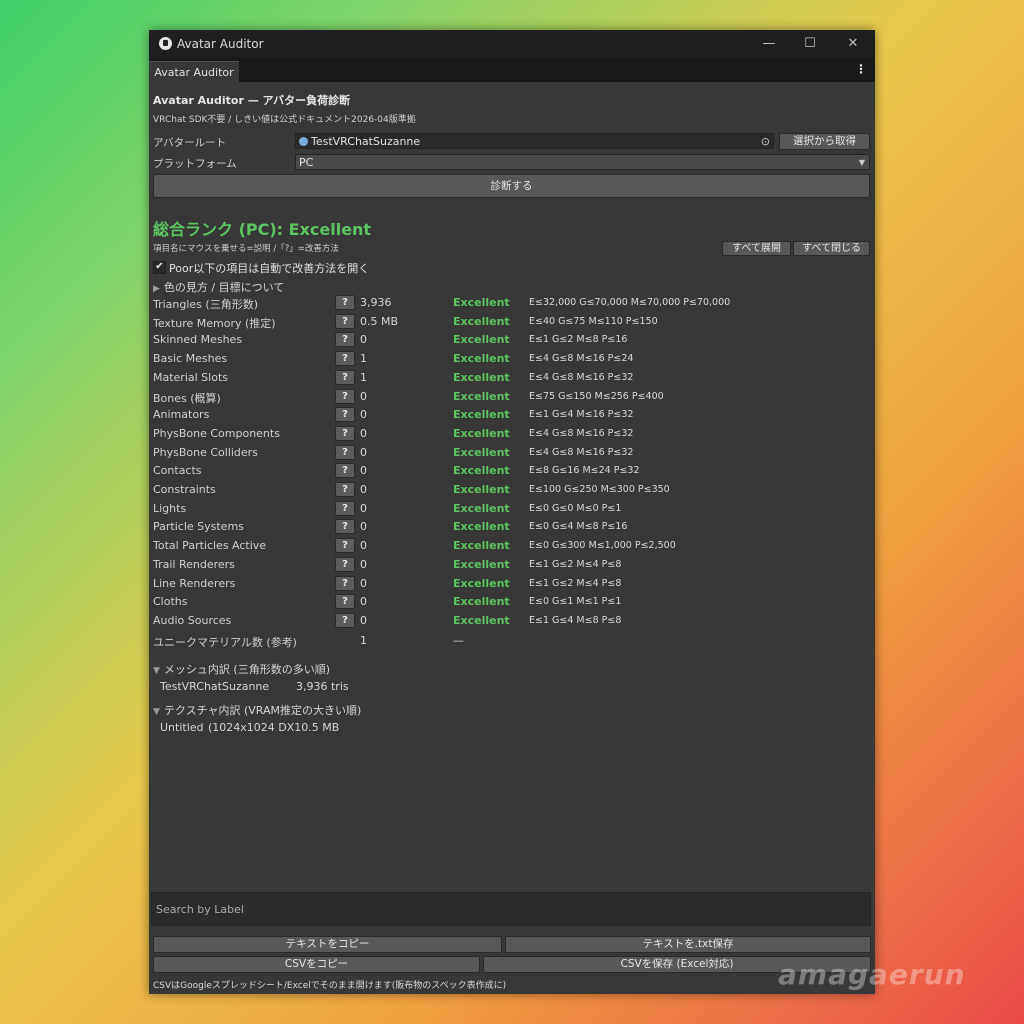 Image resolution: width=1024 pixels, height=1024 pixels. What do you see at coordinates (512, 415) in the screenshot?
I see `metric-row: Animators? 0 Excellent E≤1 G≤4 M≤16 P≤32` at bounding box center [512, 415].